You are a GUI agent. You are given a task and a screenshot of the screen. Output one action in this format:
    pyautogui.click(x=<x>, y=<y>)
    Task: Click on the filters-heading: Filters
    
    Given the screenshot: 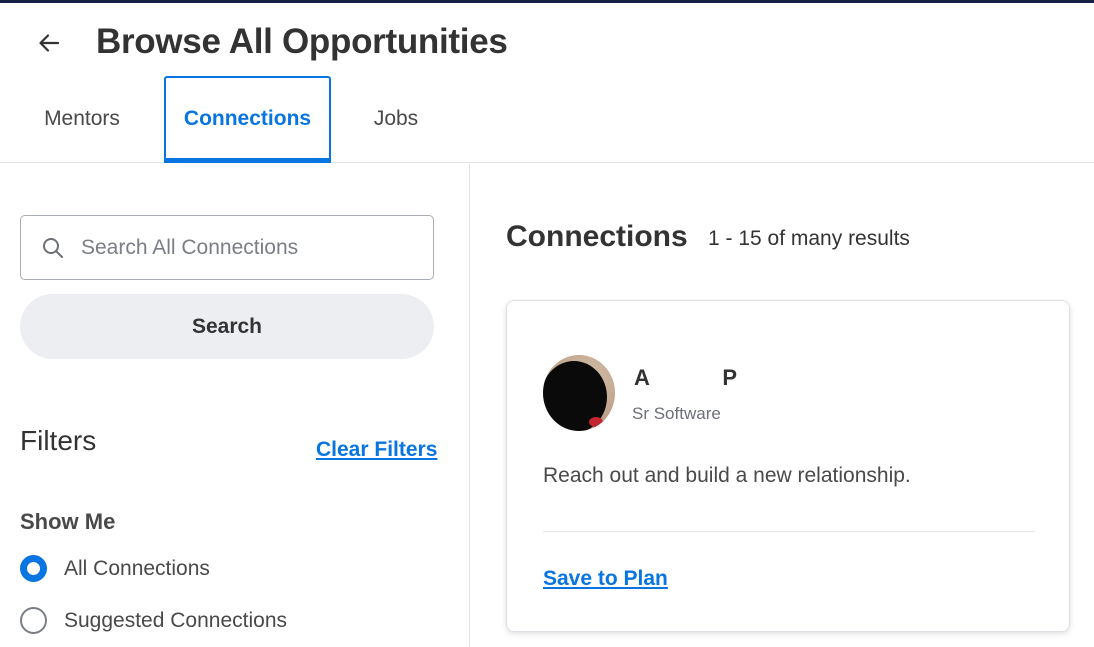 What is the action you would take?
    pyautogui.click(x=58, y=440)
    